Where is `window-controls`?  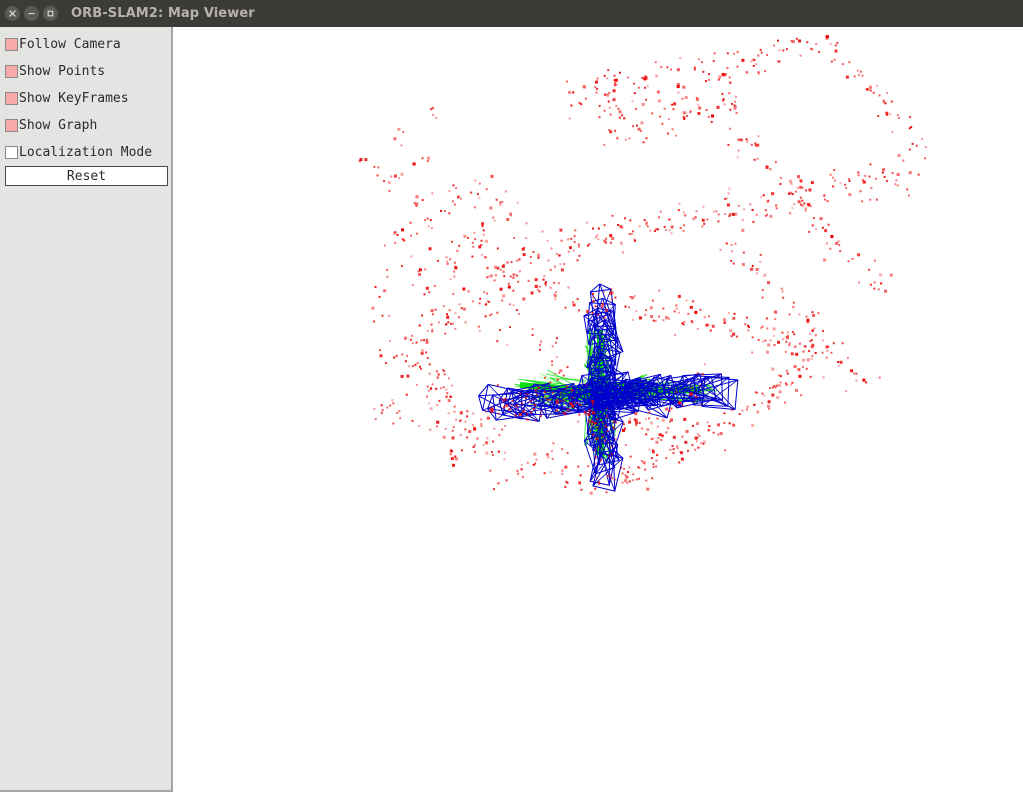 window-controls is located at coordinates (29, 13).